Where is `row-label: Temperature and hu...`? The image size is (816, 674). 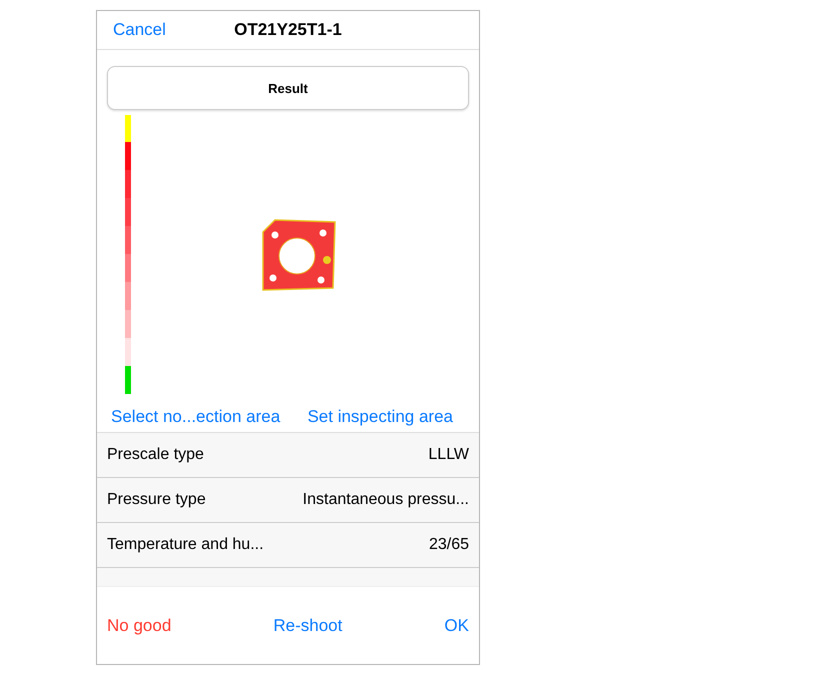 row-label: Temperature and hu... is located at coordinates (185, 545).